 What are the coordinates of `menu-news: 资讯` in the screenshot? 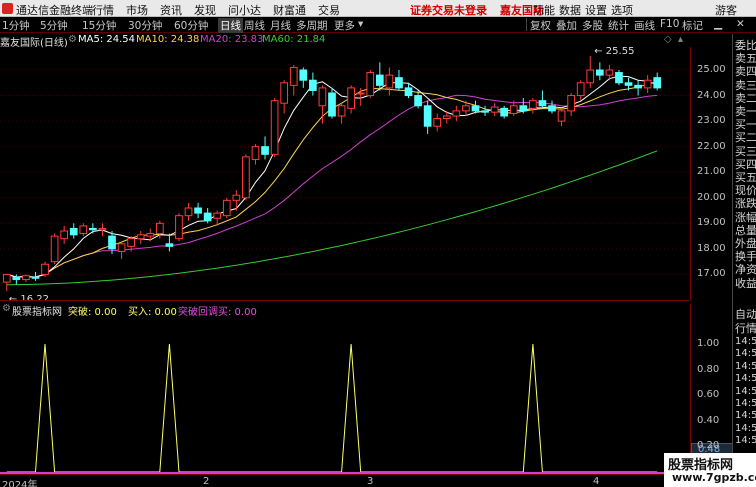 It's located at (171, 10).